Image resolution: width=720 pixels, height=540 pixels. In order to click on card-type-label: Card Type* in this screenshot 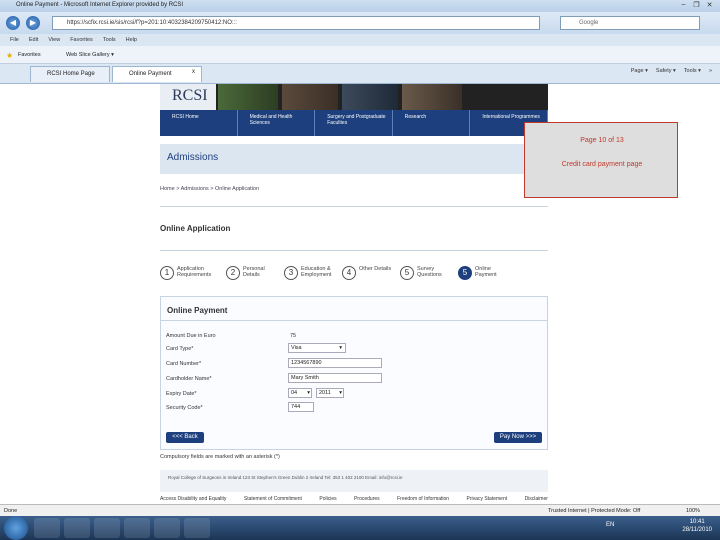, I will do `click(180, 349)`.